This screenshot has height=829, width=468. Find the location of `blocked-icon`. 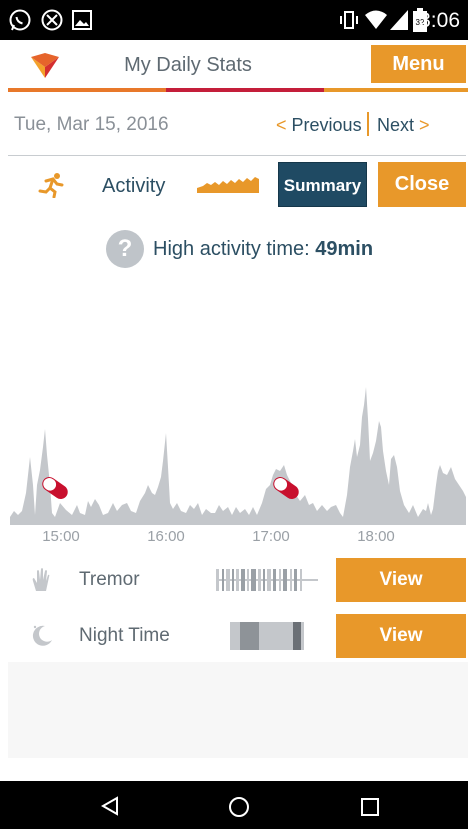

blocked-icon is located at coordinates (52, 20).